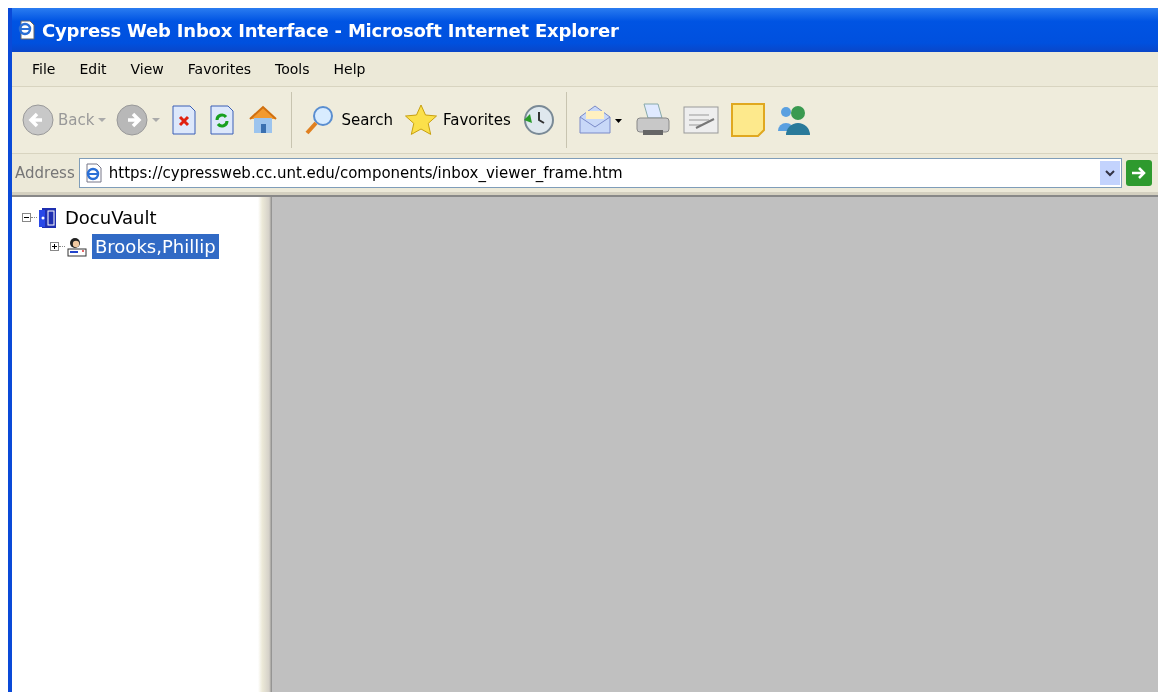 The height and width of the screenshot is (692, 1158). What do you see at coordinates (44, 69) in the screenshot?
I see `menu-item: File` at bounding box center [44, 69].